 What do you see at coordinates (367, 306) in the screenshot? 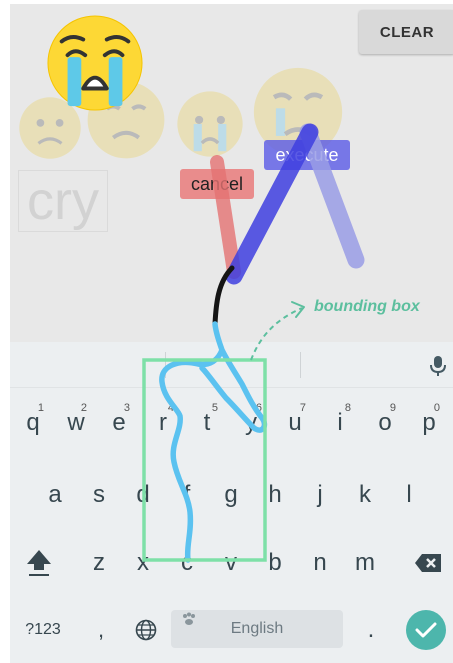
I see `bounding-box-annotation: bounding box` at bounding box center [367, 306].